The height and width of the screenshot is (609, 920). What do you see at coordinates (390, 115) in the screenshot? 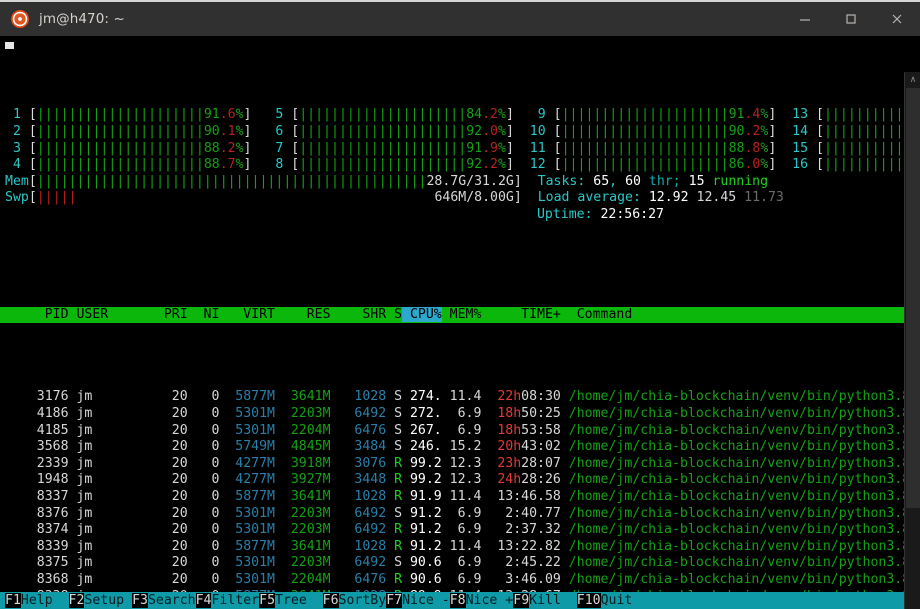
I see `cpu-meter-5: 5 [|||||||||||||||||||||84.2%]` at bounding box center [390, 115].